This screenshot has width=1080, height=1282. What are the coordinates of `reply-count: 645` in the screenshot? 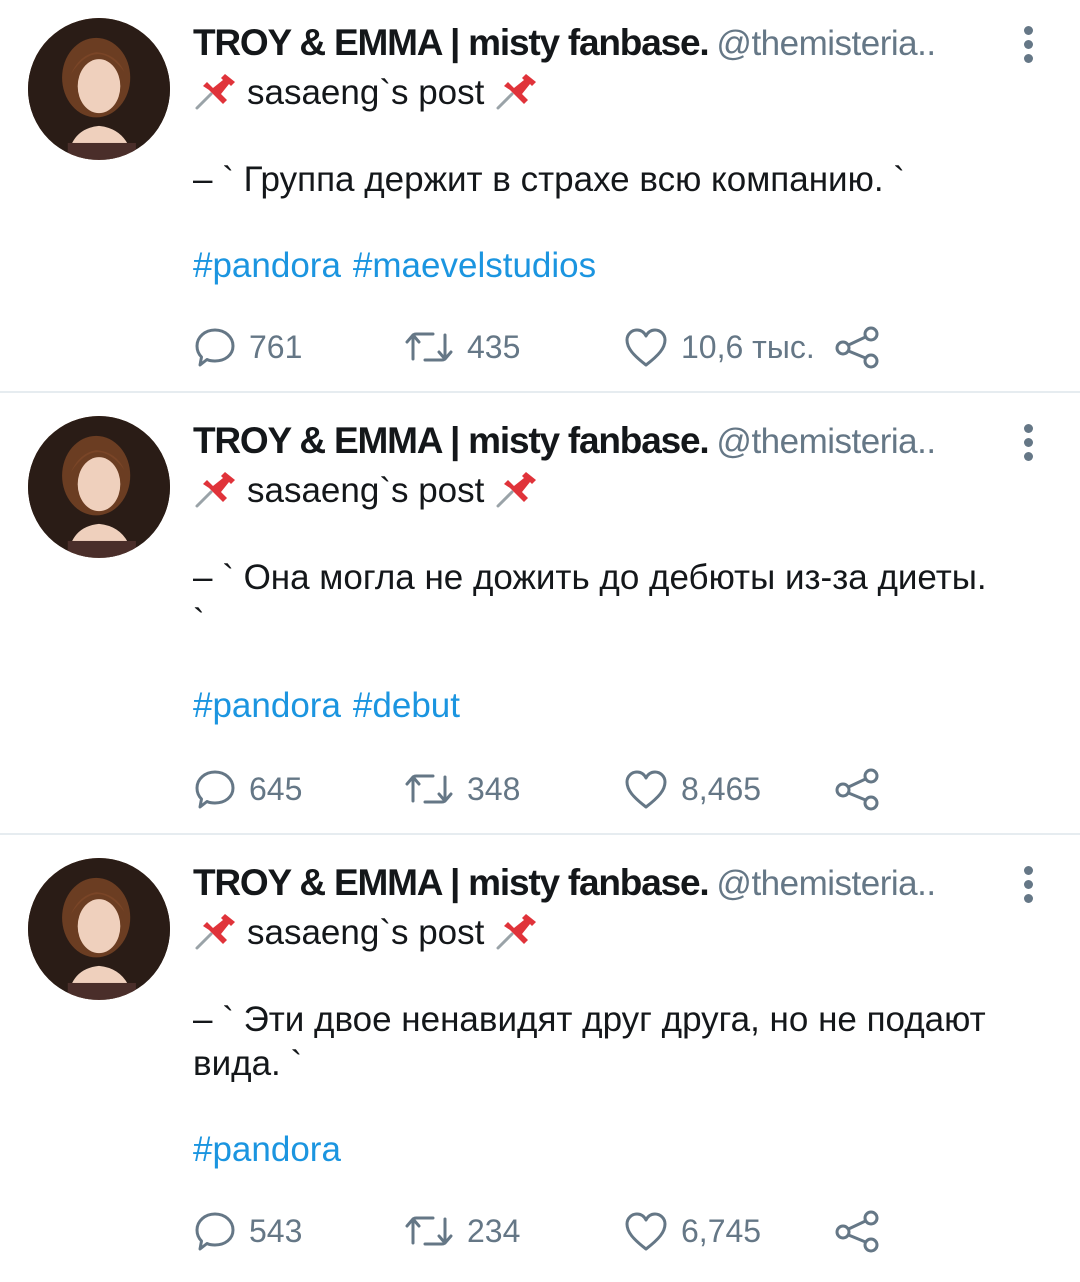 It's located at (276, 788).